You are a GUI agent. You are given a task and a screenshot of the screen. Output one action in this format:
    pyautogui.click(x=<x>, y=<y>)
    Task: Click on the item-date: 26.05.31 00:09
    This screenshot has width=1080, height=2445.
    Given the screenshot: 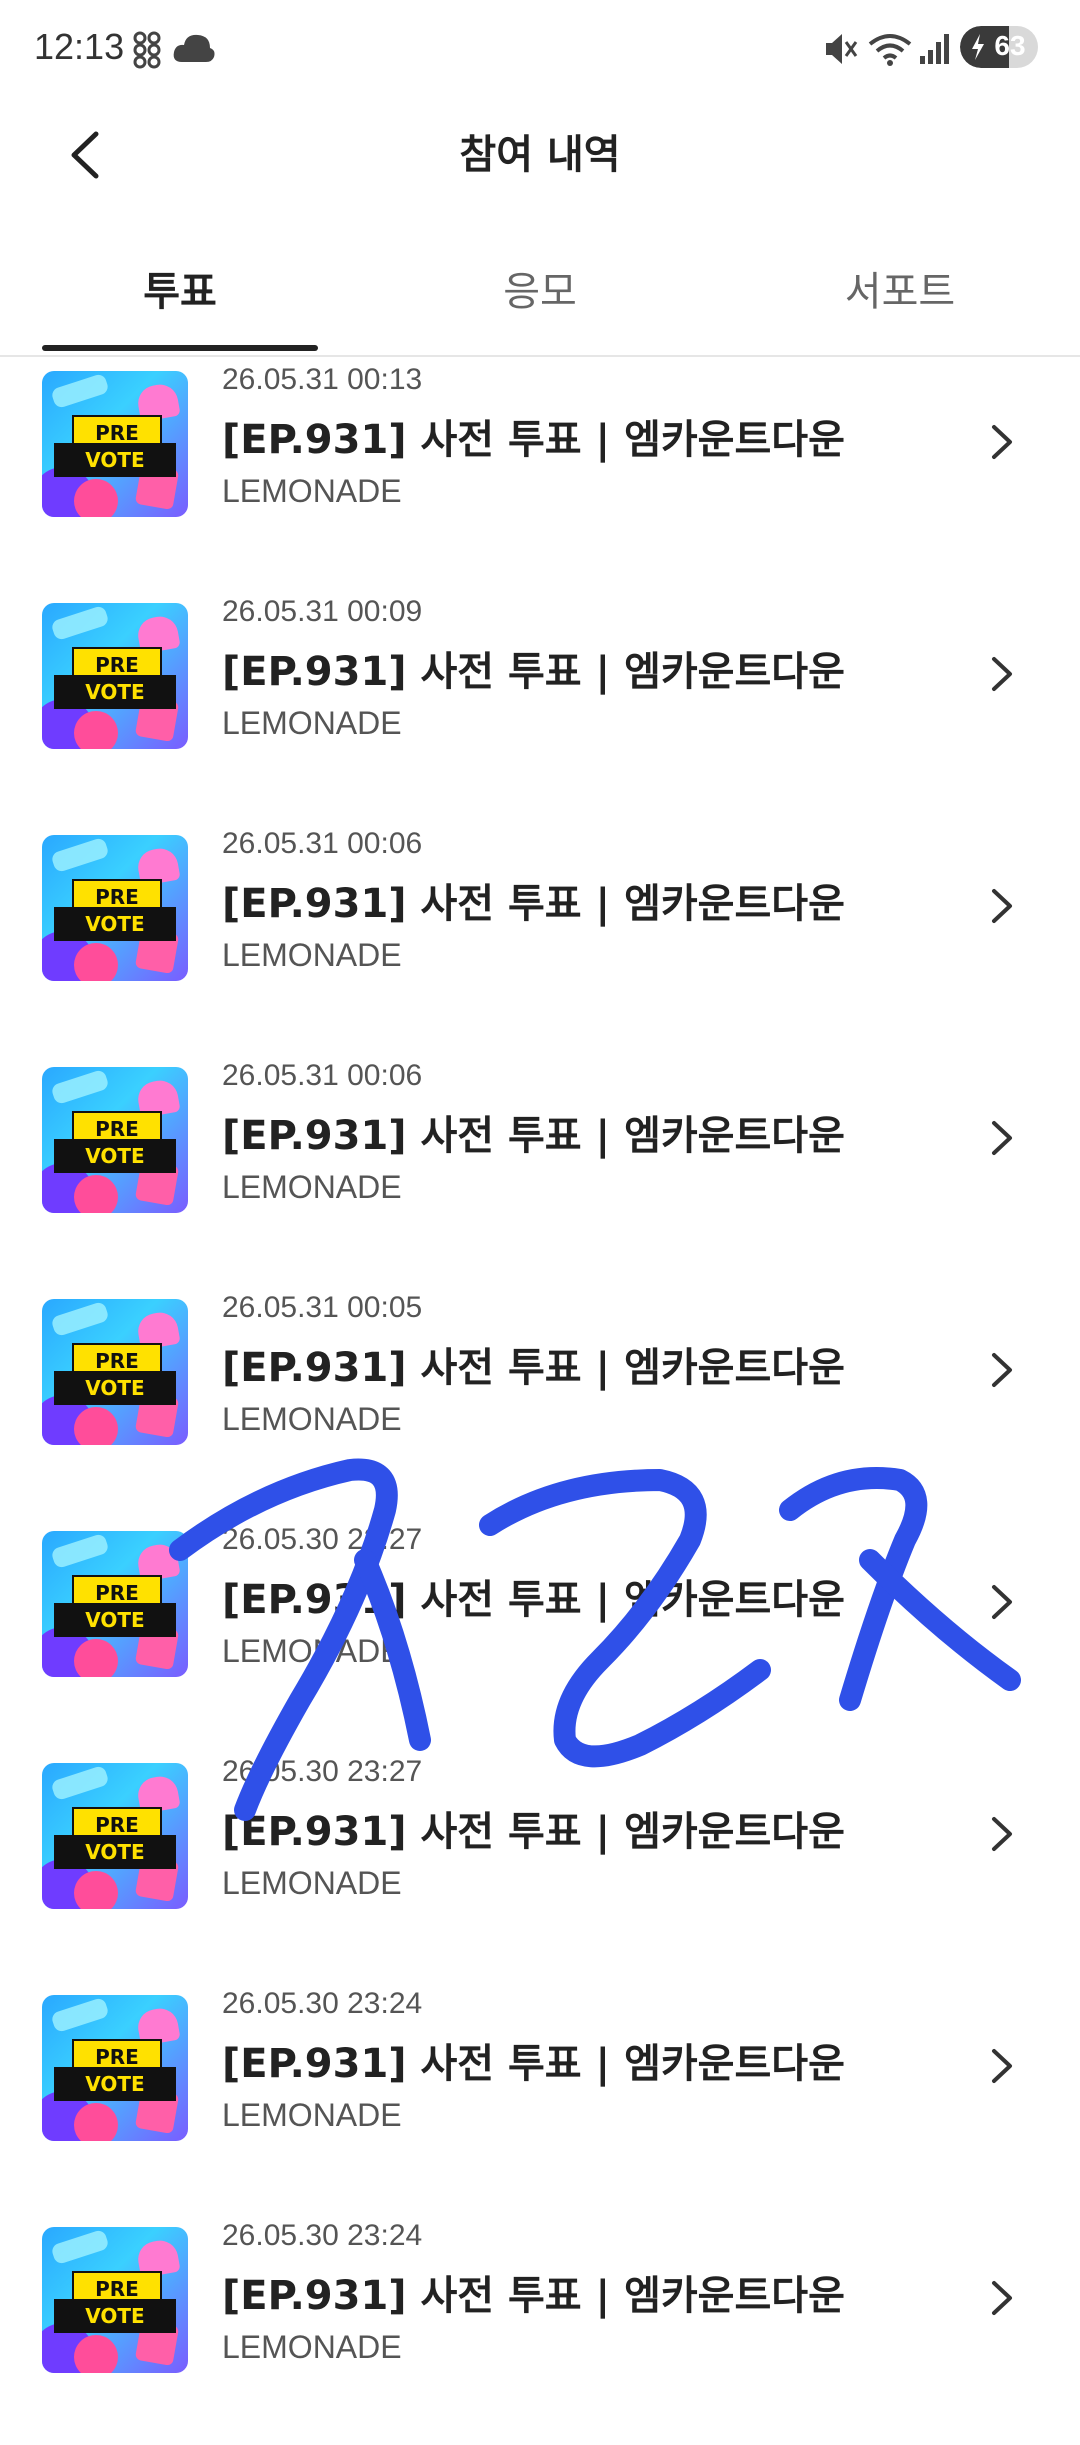 What is the action you would take?
    pyautogui.click(x=322, y=611)
    